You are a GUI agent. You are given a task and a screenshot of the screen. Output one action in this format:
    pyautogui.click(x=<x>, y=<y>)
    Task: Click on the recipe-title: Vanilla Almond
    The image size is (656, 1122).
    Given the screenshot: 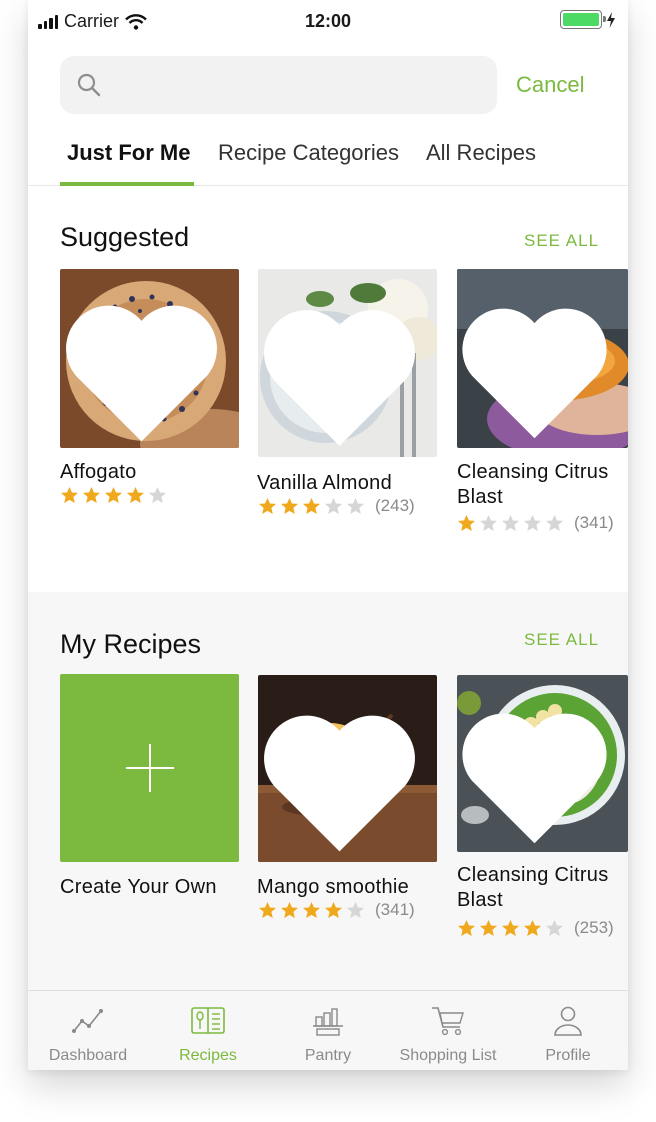 What is the action you would take?
    pyautogui.click(x=349, y=483)
    